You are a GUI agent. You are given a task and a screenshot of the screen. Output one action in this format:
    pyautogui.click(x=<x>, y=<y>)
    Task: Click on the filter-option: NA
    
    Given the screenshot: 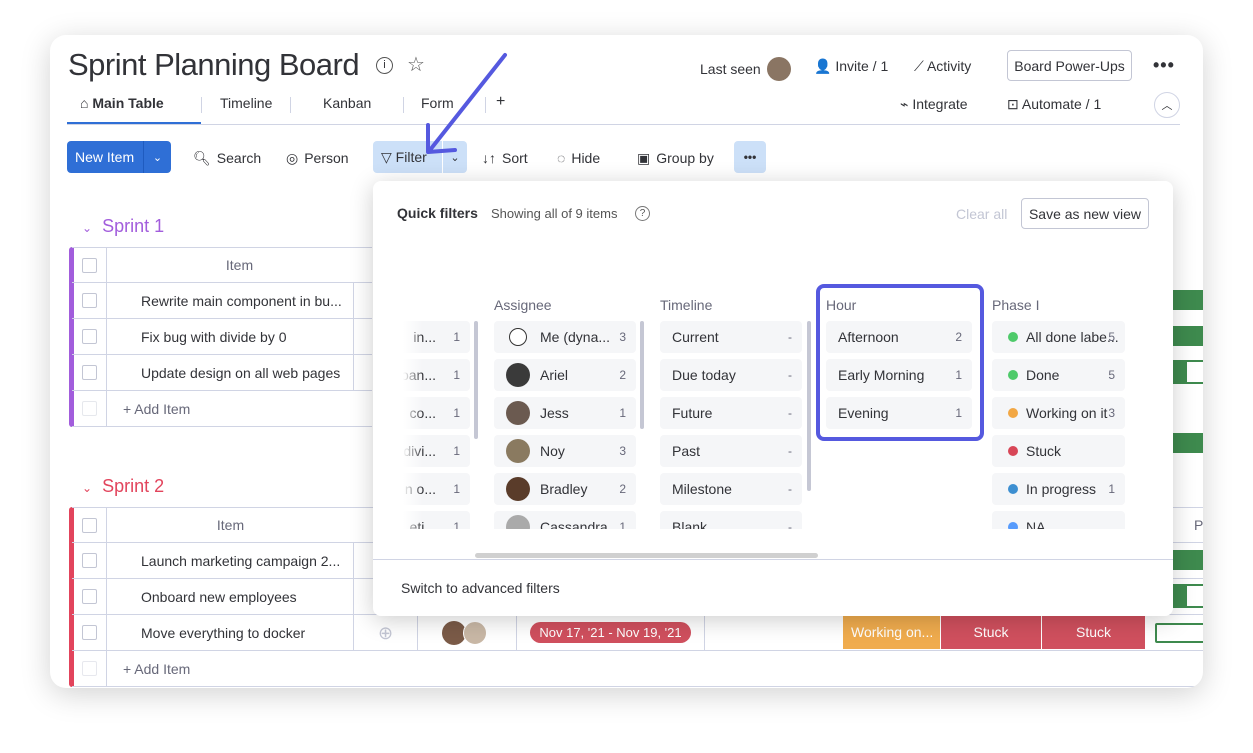 What is the action you would take?
    pyautogui.click(x=1058, y=520)
    